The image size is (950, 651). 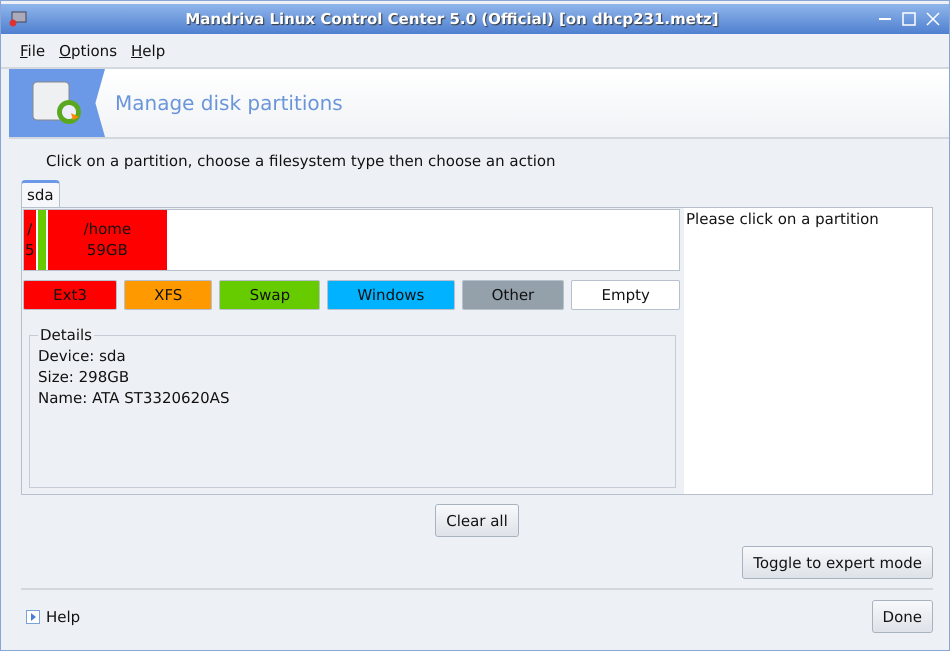 I want to click on partition-block: /home 59GB, so click(x=108, y=240).